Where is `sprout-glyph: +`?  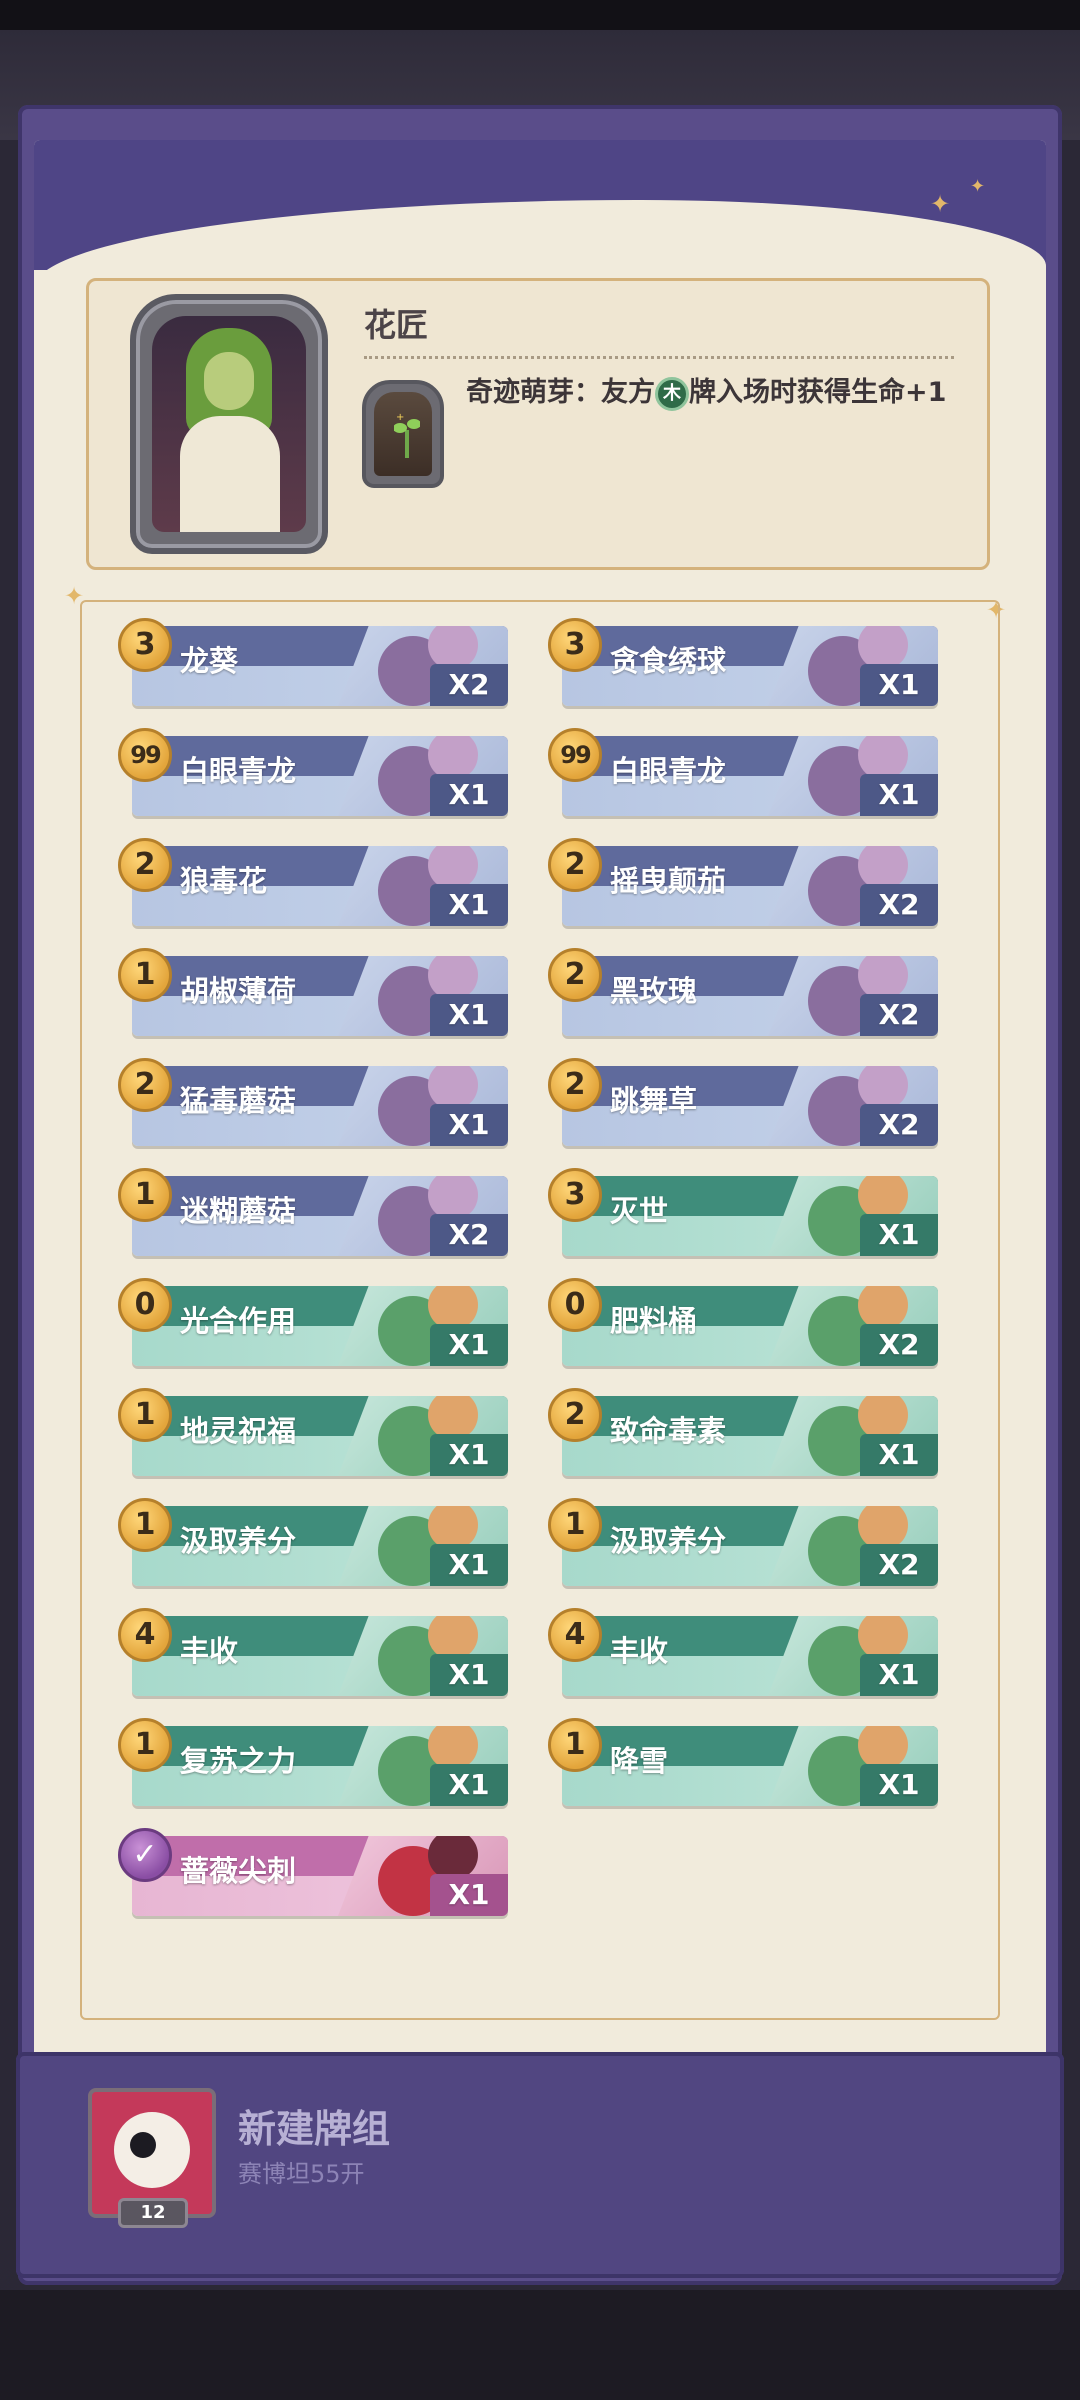
sprout-glyph: + is located at coordinates (407, 435).